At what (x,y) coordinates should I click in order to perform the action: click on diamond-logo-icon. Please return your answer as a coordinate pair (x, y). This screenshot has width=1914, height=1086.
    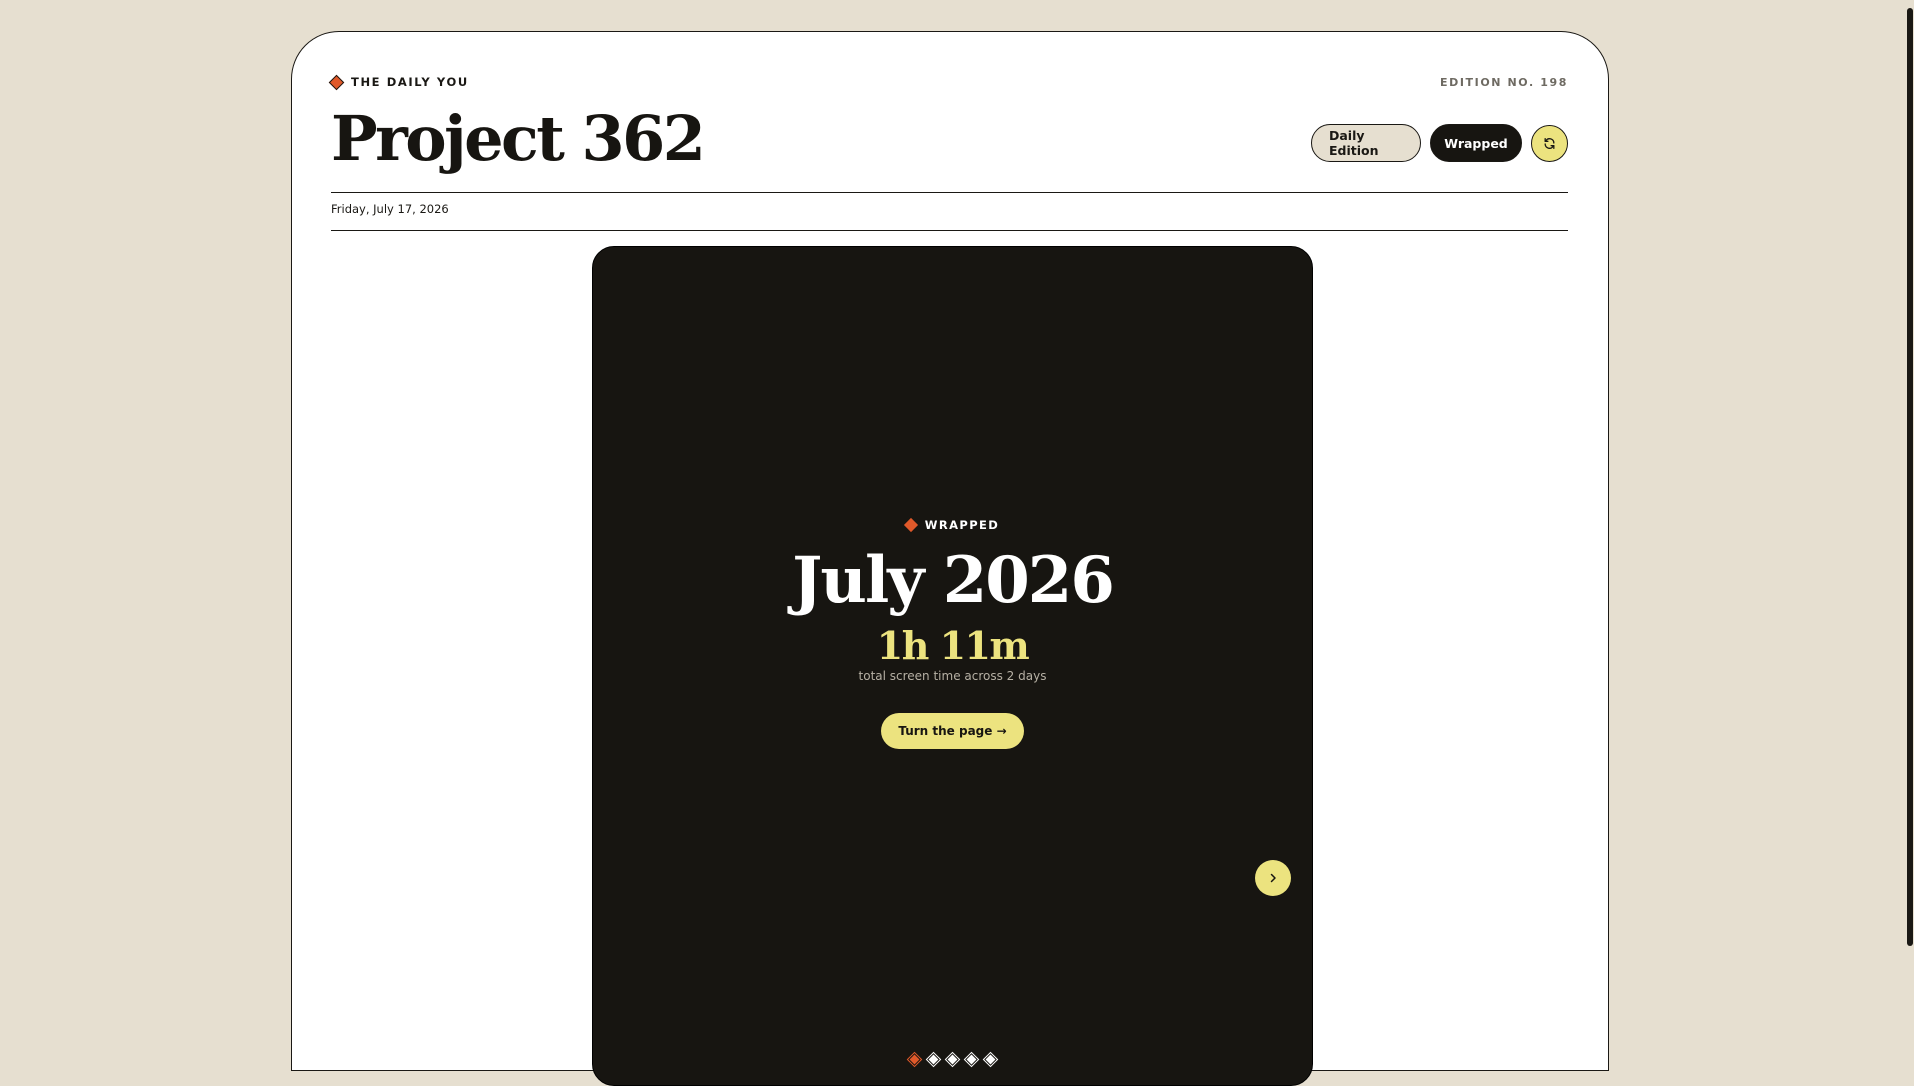
    Looking at the image, I should click on (336, 82).